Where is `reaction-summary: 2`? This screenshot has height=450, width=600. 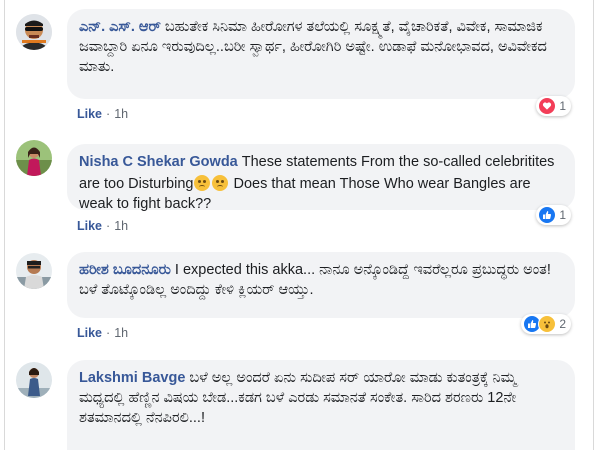 reaction-summary: 2 is located at coordinates (546, 324).